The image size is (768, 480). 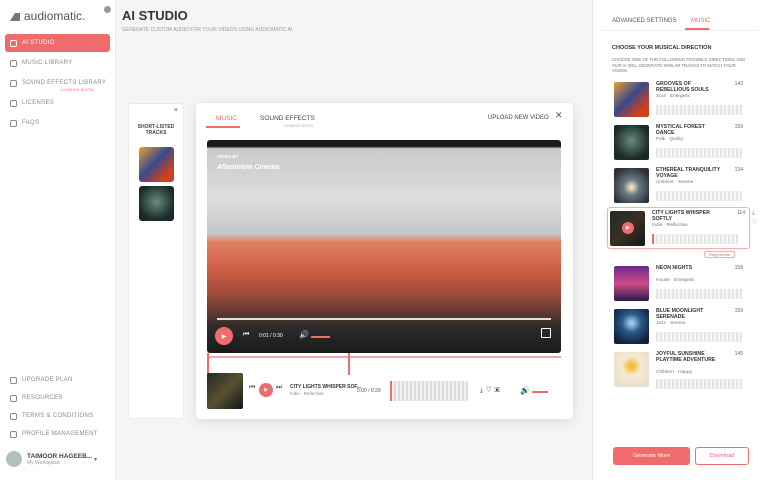 What do you see at coordinates (665, 372) in the screenshot?
I see `track-genre: Children` at bounding box center [665, 372].